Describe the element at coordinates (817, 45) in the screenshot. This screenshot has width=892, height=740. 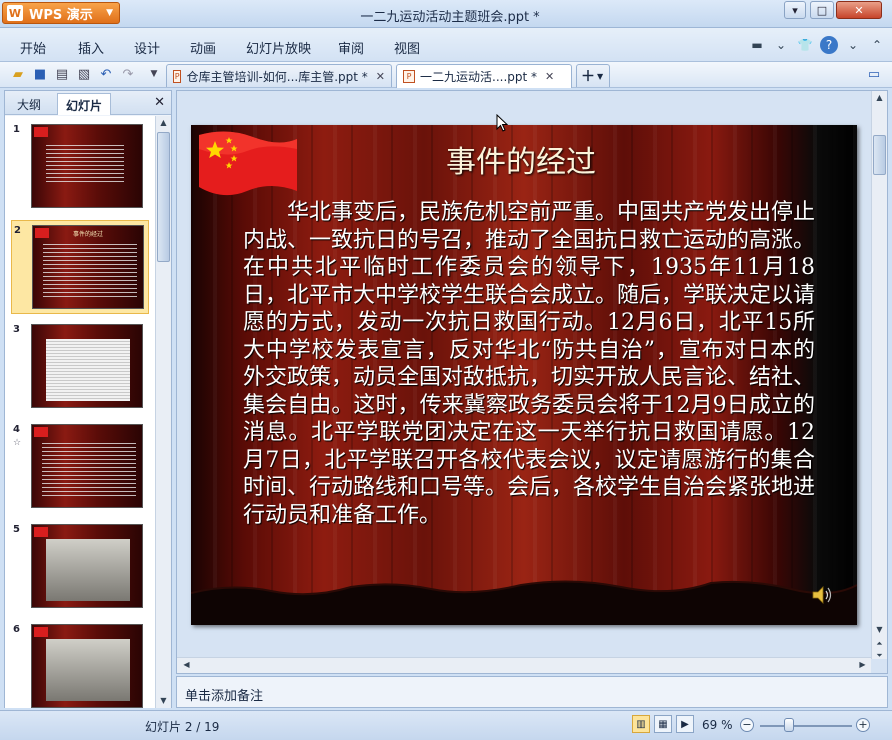
I see `menu-right-tools: ▬ ⌄ 👕 ? ⌄ ⌃` at that location.